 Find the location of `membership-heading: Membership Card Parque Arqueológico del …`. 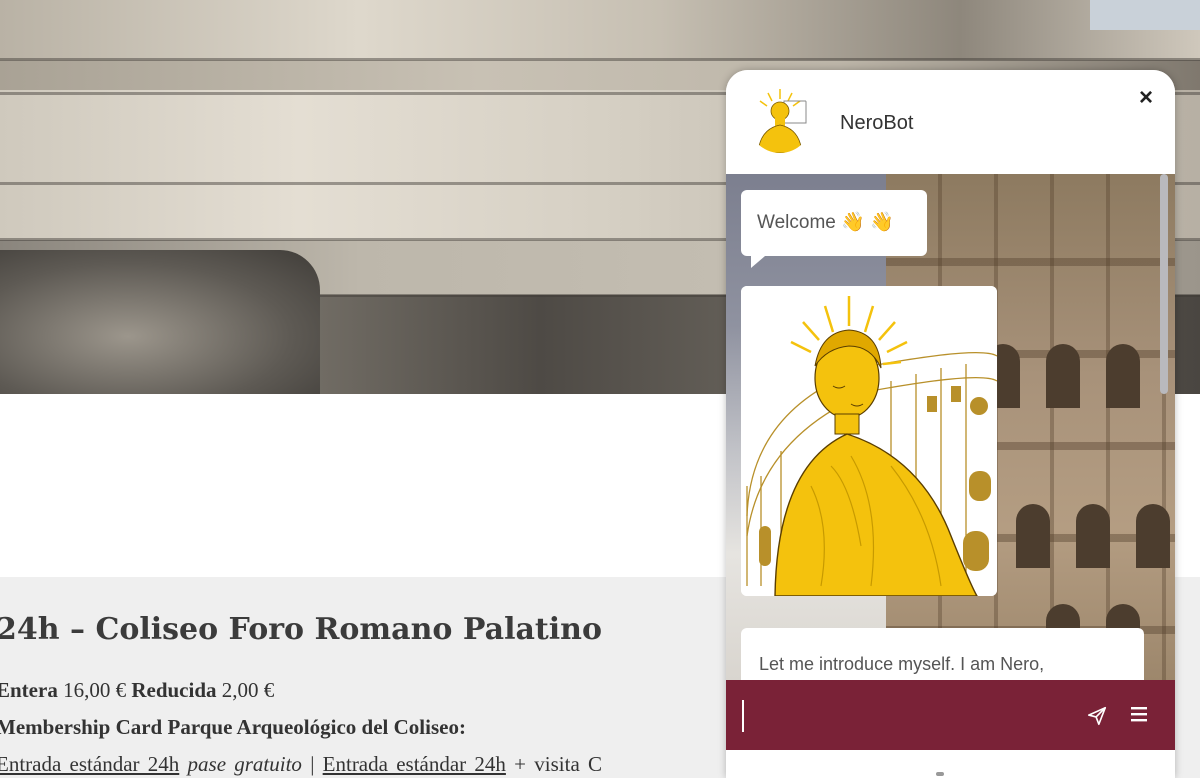

membership-heading: Membership Card Parque Arqueológico del … is located at coordinates (233, 727).